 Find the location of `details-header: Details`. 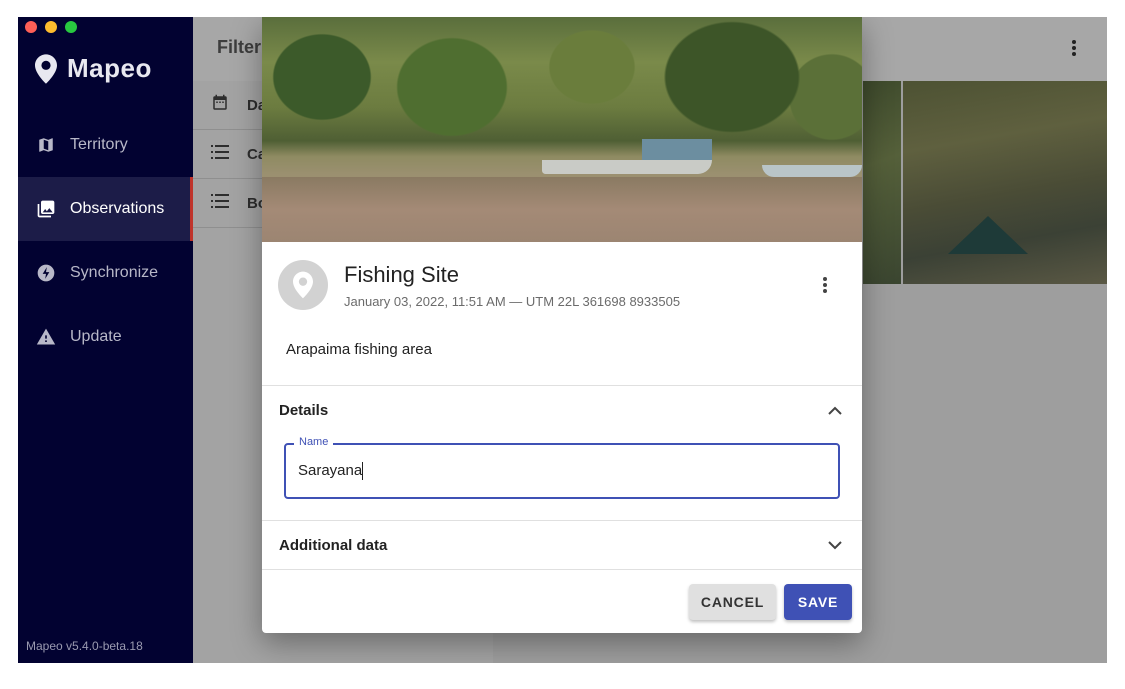

details-header: Details is located at coordinates (562, 410).